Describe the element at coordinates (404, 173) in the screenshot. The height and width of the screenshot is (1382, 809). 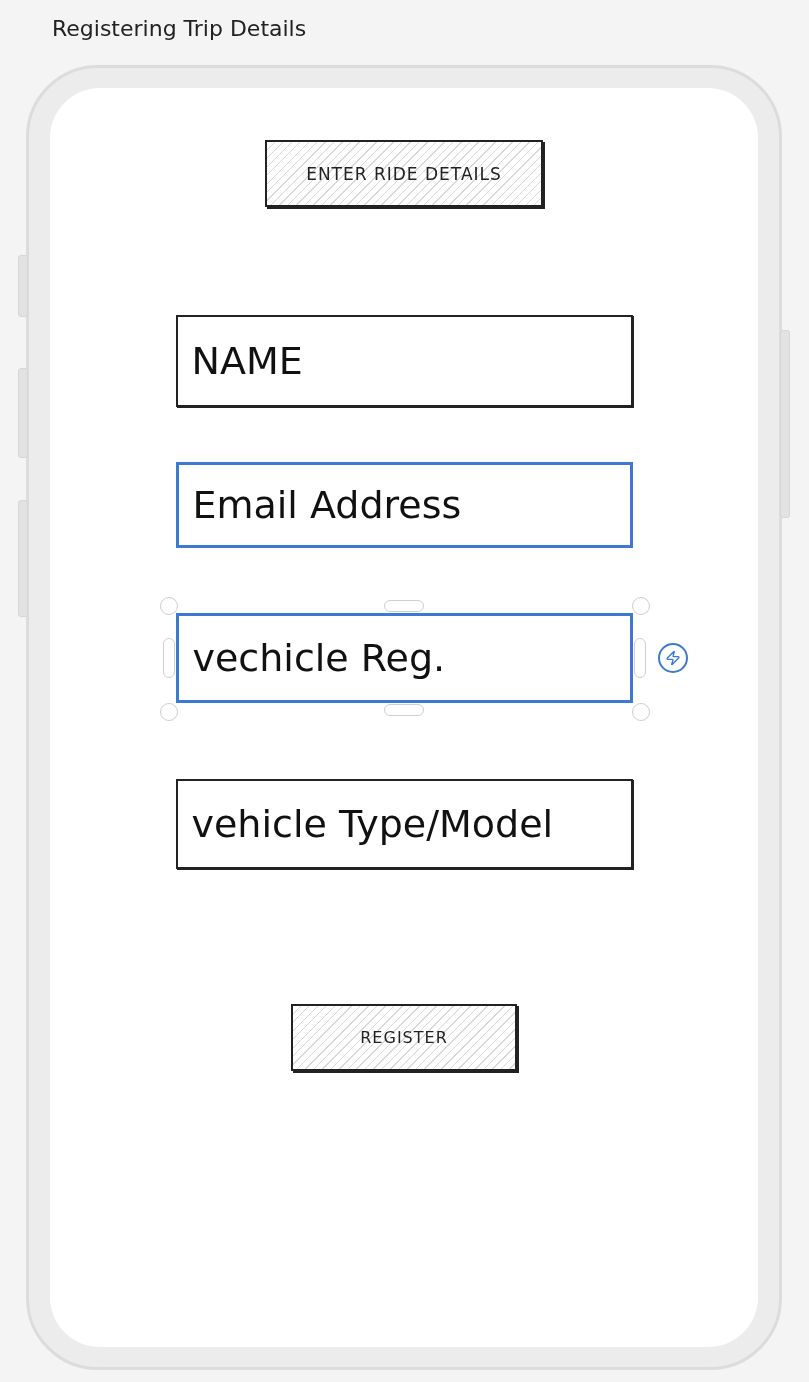
I see `heading-label: ENTER RIDE DETAILS` at that location.